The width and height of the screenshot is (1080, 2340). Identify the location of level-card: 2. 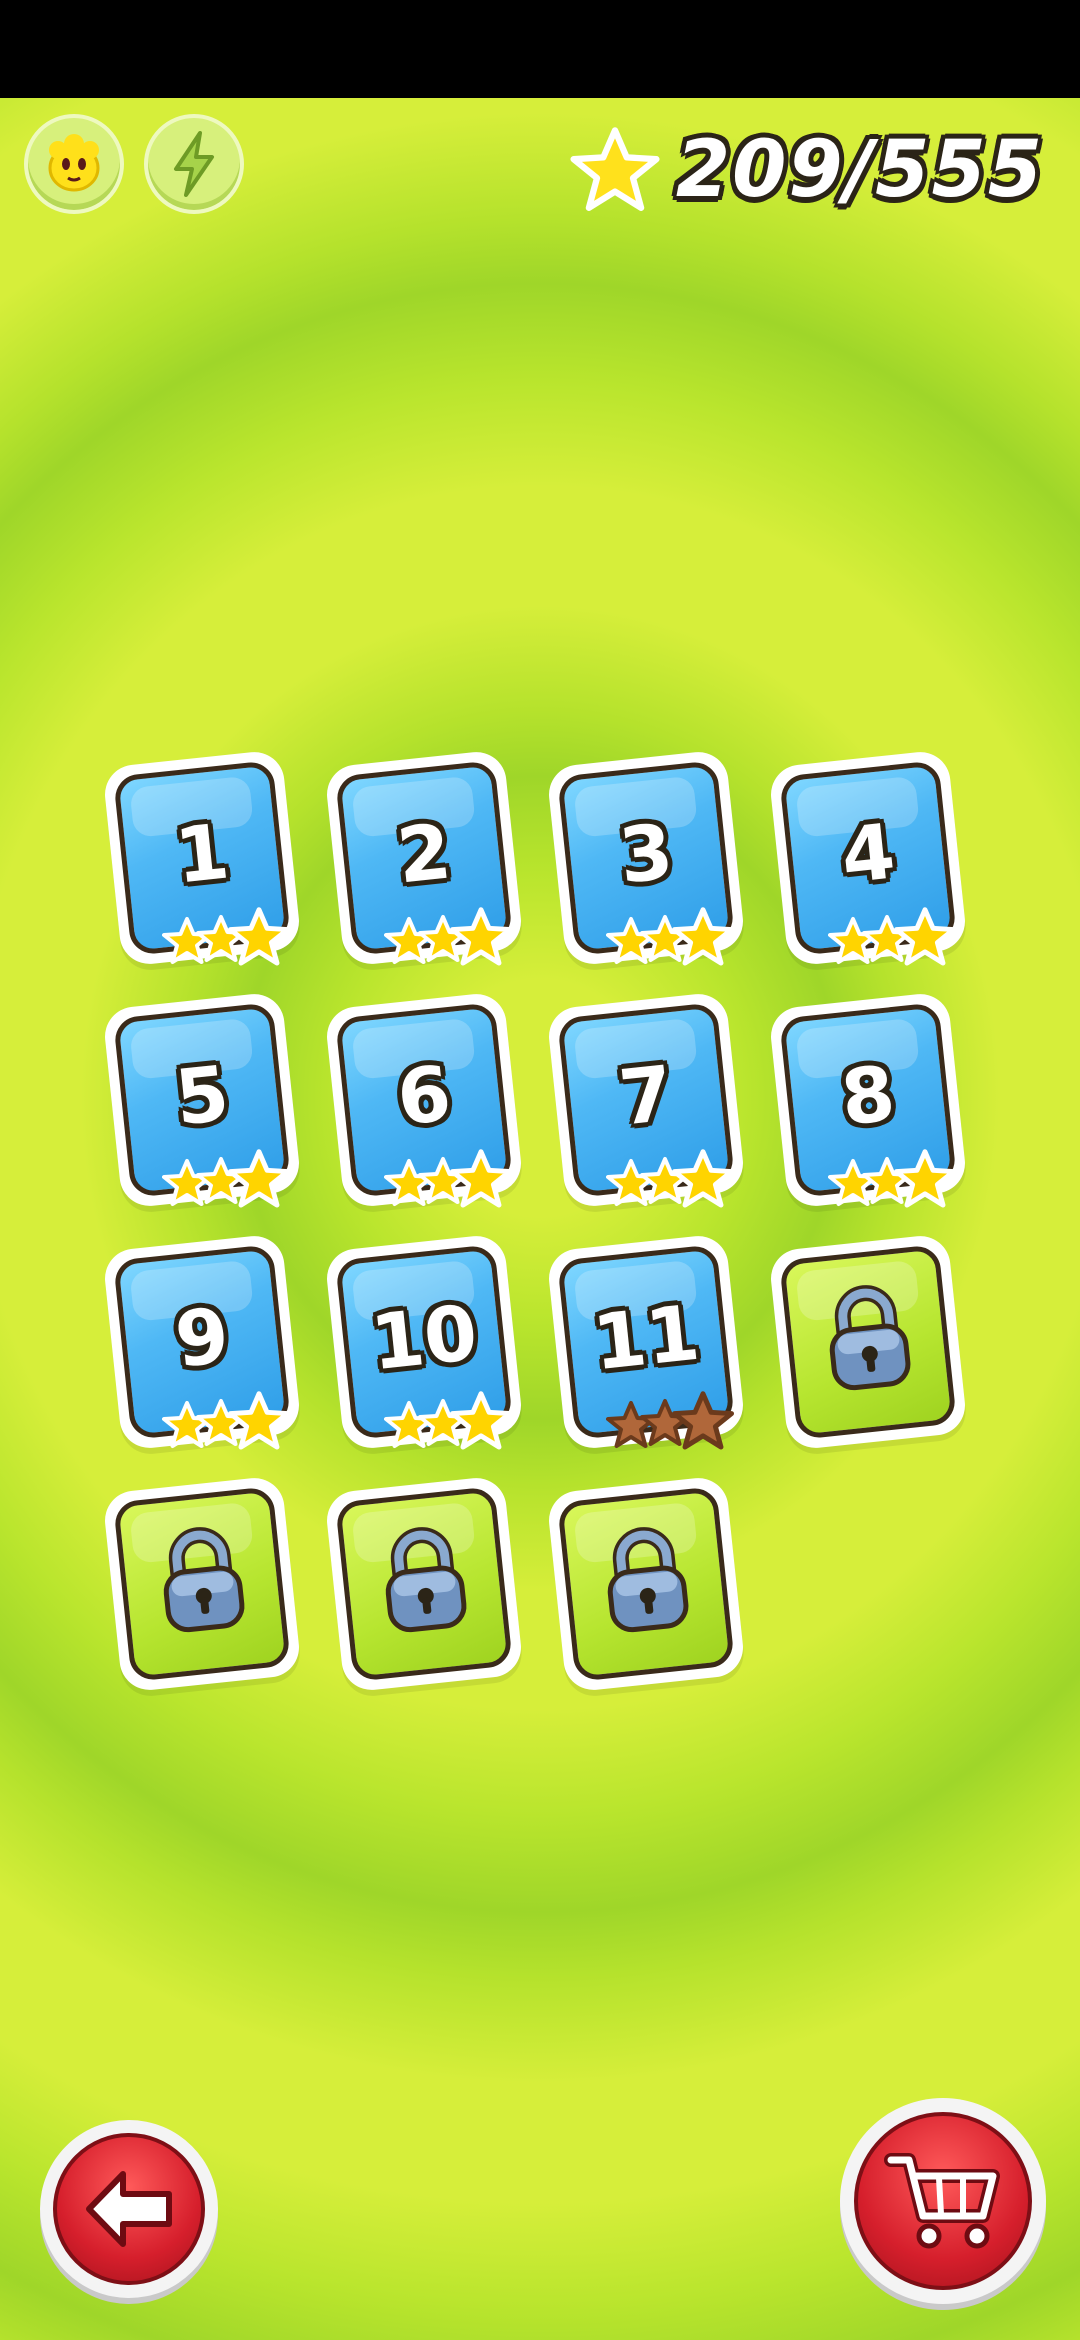
(424, 858).